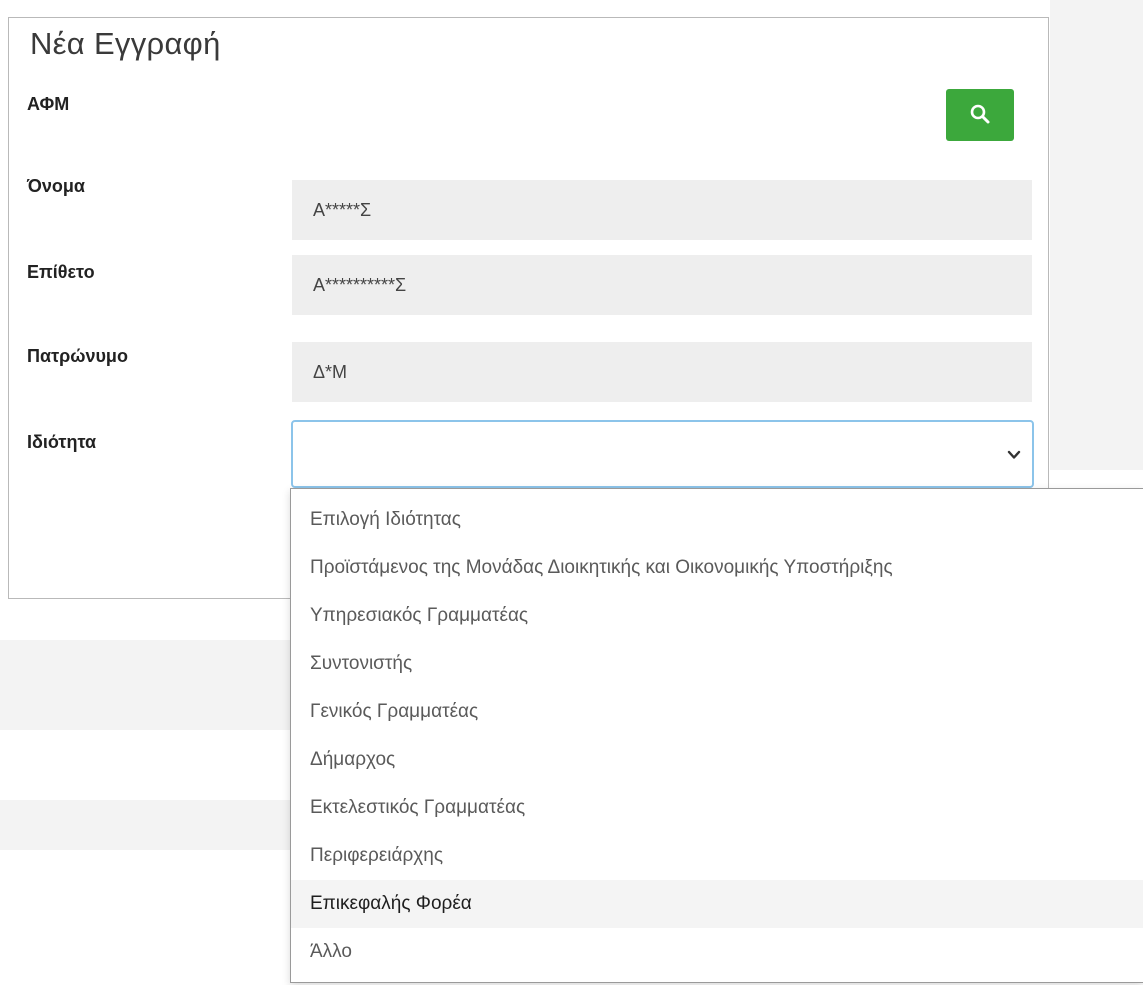 The width and height of the screenshot is (1143, 985). I want to click on search-button, so click(980, 115).